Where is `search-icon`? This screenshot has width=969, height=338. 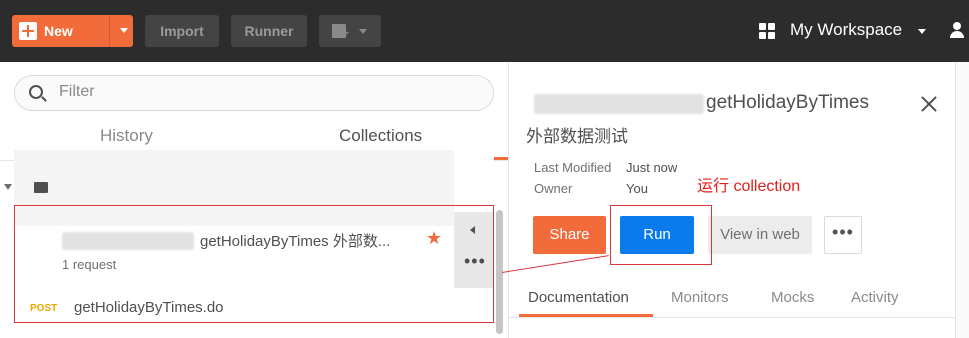 search-icon is located at coordinates (36, 92).